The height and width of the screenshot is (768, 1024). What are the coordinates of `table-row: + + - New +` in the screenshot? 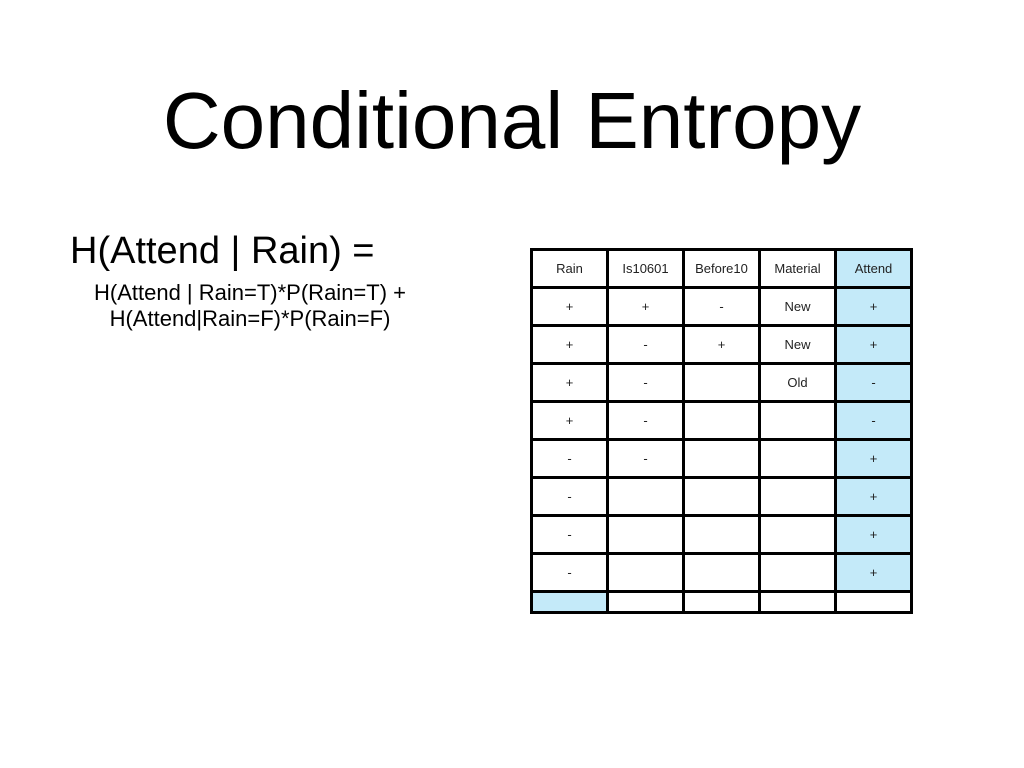 It's located at (721, 306).